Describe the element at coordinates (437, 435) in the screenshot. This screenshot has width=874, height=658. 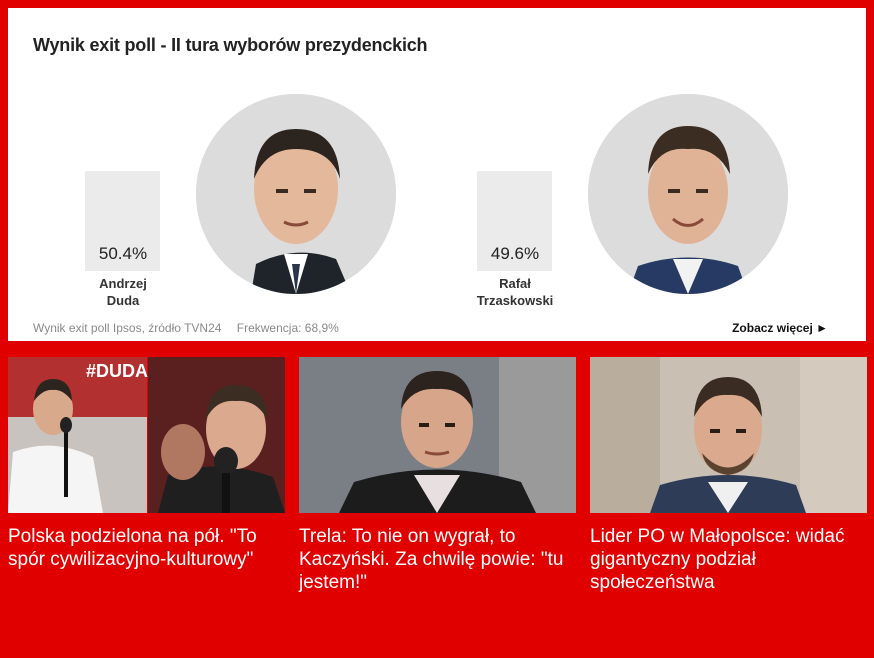
I see `news-image-trela` at that location.